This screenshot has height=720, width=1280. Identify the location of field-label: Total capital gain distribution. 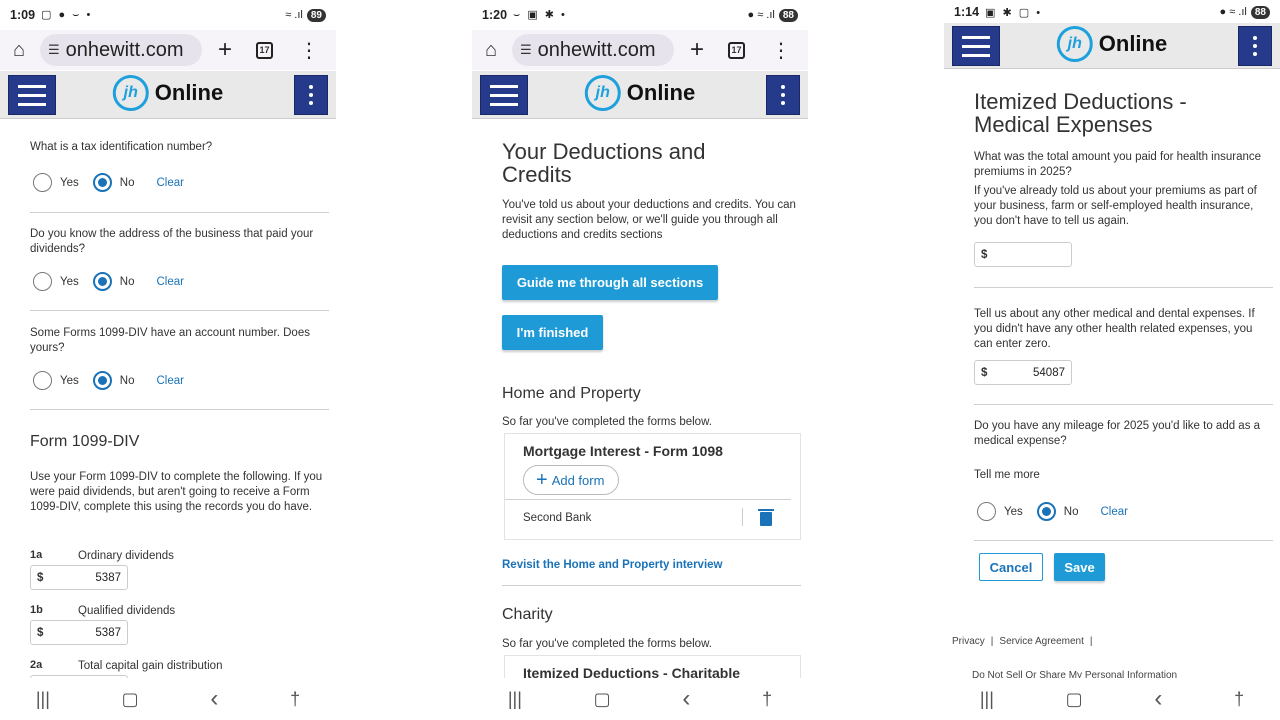
(150, 666).